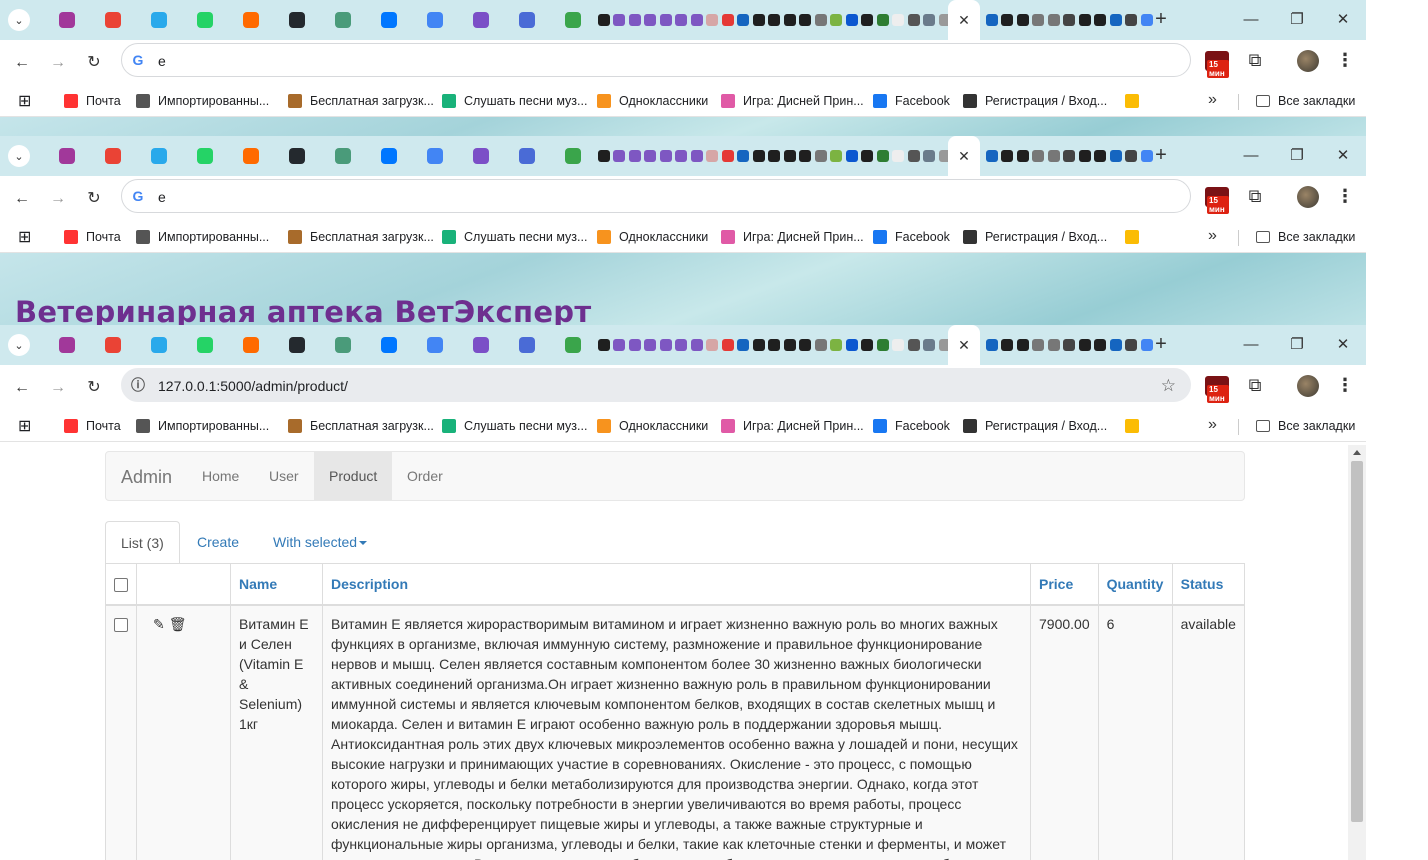  What do you see at coordinates (1297, 156) in the screenshot?
I see `restore-icon: ❐` at bounding box center [1297, 156].